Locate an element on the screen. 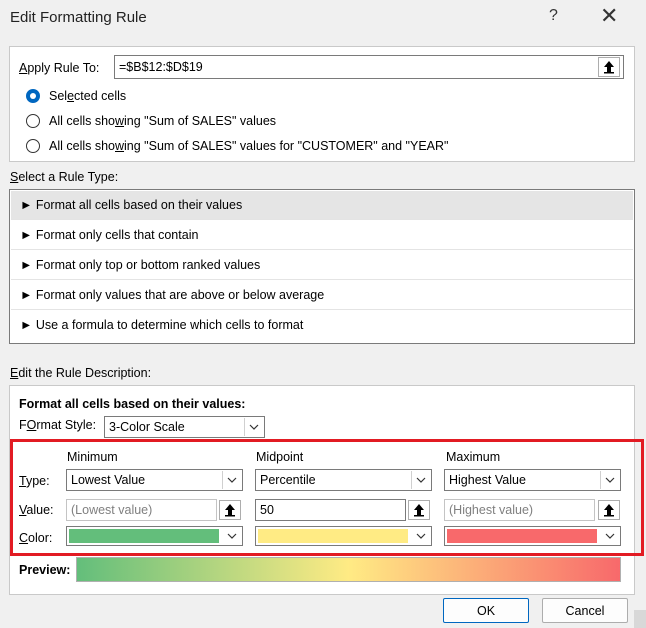 This screenshot has height=628, width=646. radio-selected-cells-label: Selected cells is located at coordinates (88, 96).